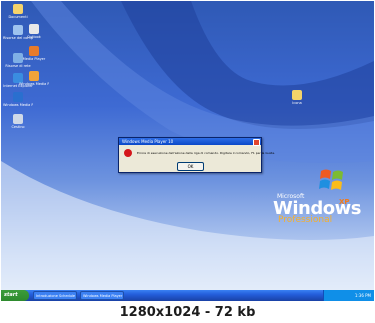  What do you see at coordinates (190, 142) in the screenshot?
I see `dialog-title-bar: Windows Media Player 10` at bounding box center [190, 142].